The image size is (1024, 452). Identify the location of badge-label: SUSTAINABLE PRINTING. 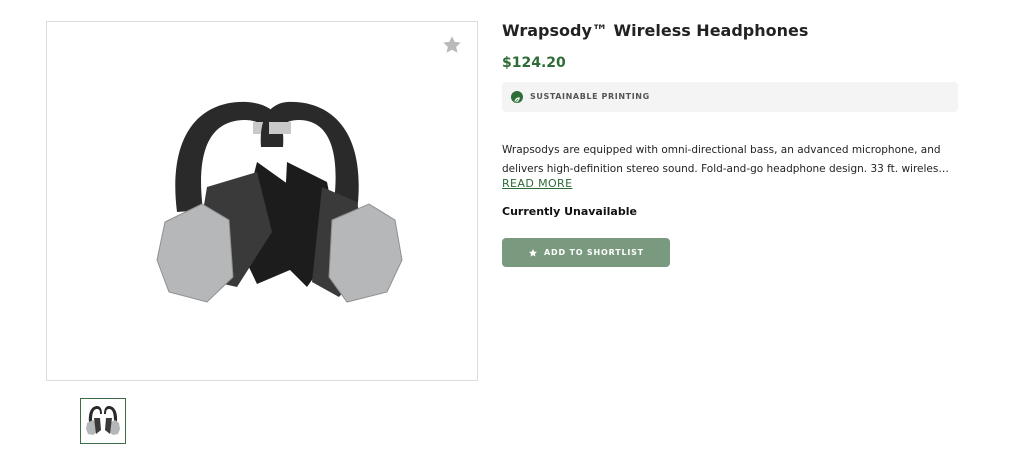
(590, 96).